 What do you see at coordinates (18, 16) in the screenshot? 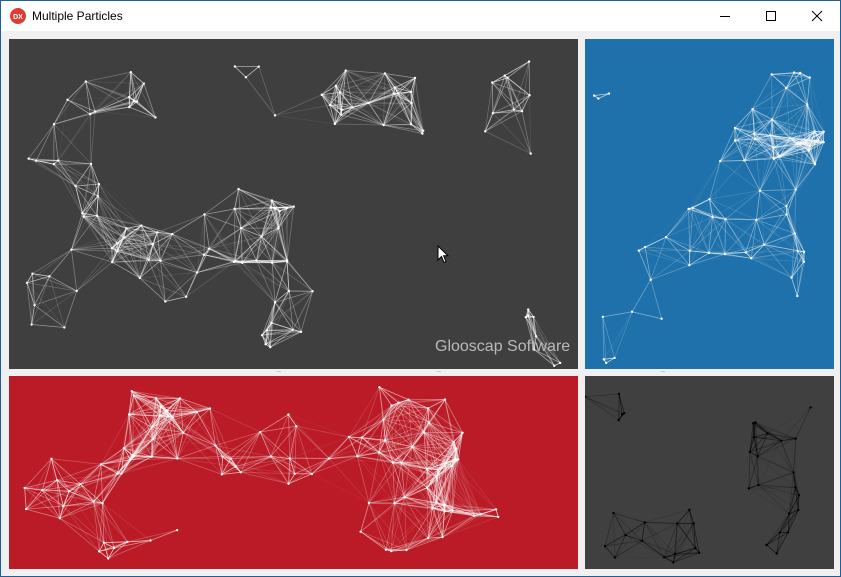
I see `app-logo-icon: DX` at bounding box center [18, 16].